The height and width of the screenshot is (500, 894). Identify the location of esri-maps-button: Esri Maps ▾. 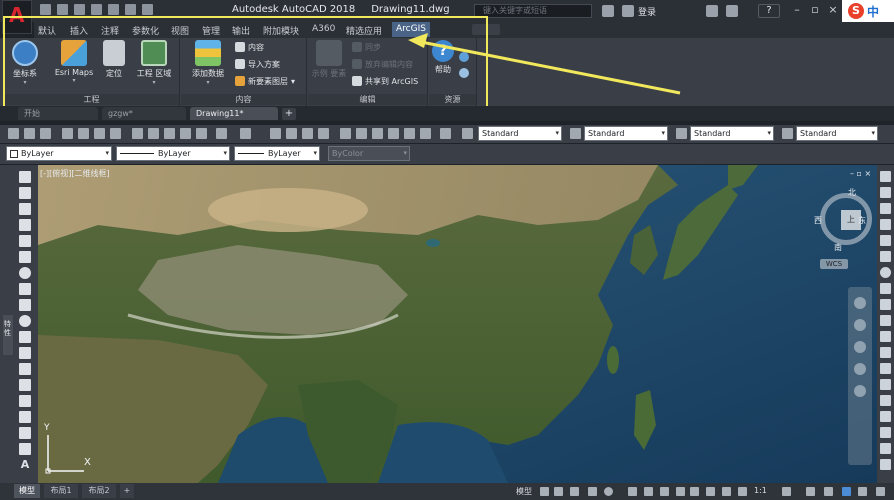
(74, 62).